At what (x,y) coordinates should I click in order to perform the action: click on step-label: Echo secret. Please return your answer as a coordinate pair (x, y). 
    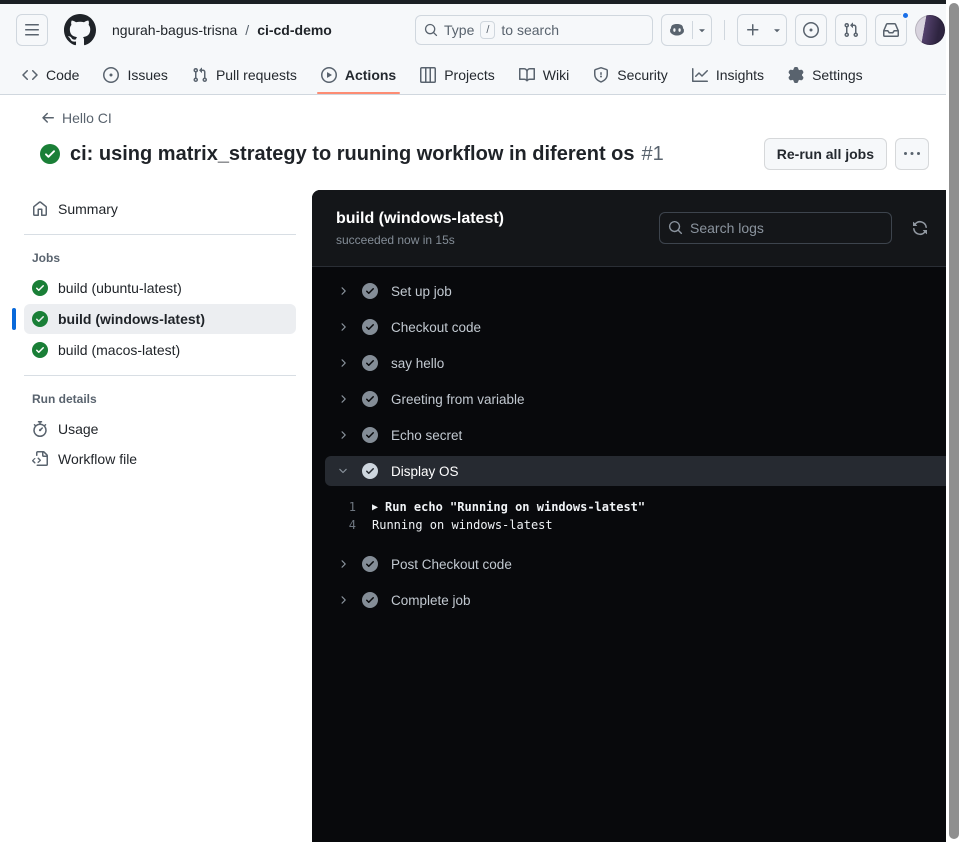
    Looking at the image, I should click on (427, 435).